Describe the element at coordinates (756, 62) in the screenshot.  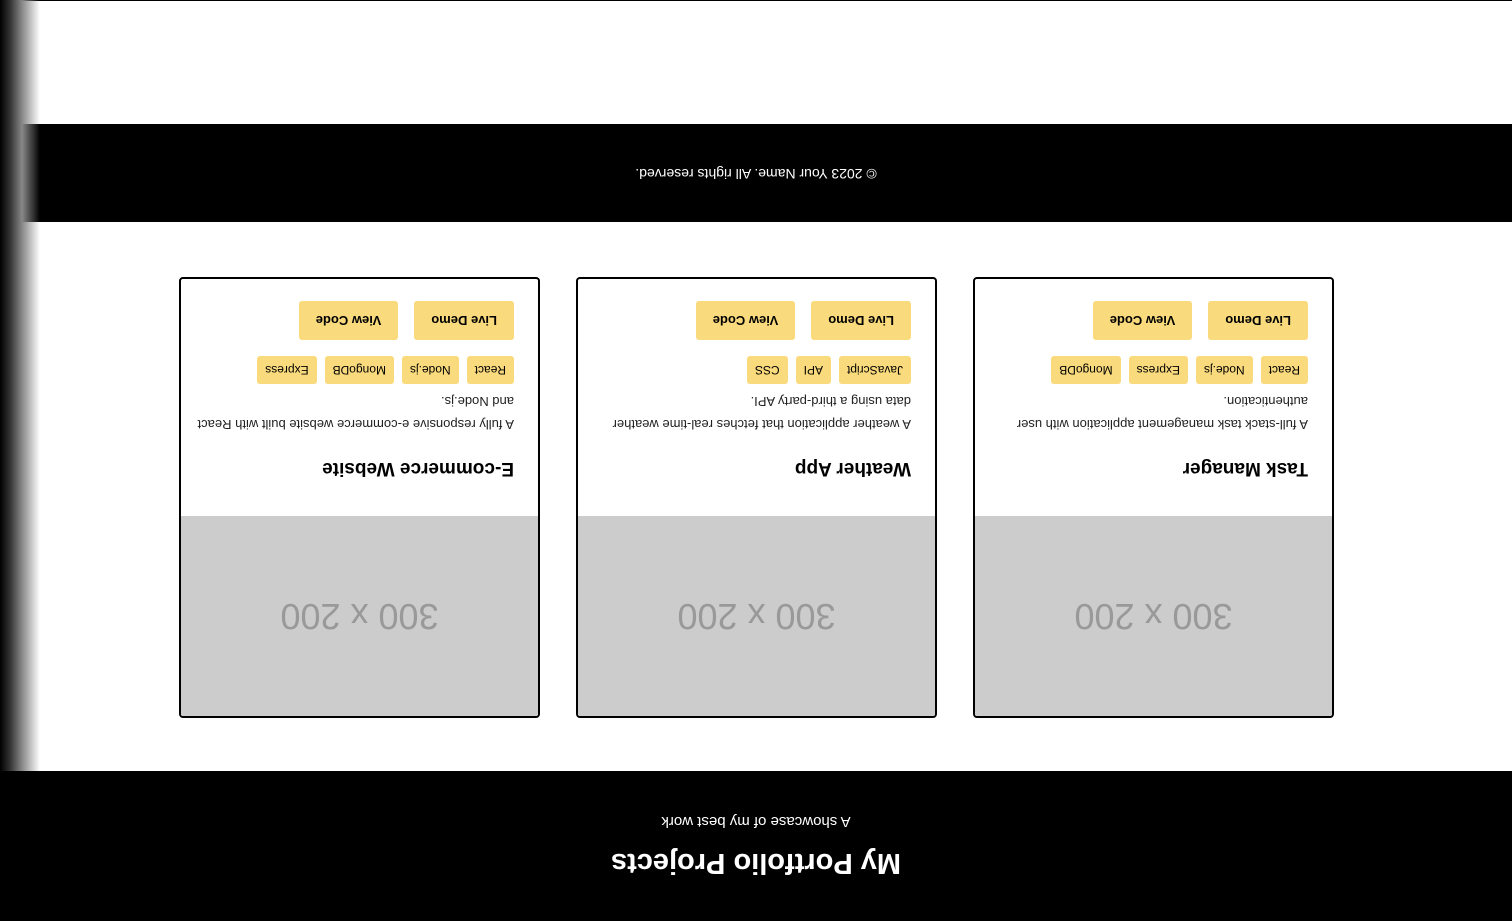
I see `blank-area` at that location.